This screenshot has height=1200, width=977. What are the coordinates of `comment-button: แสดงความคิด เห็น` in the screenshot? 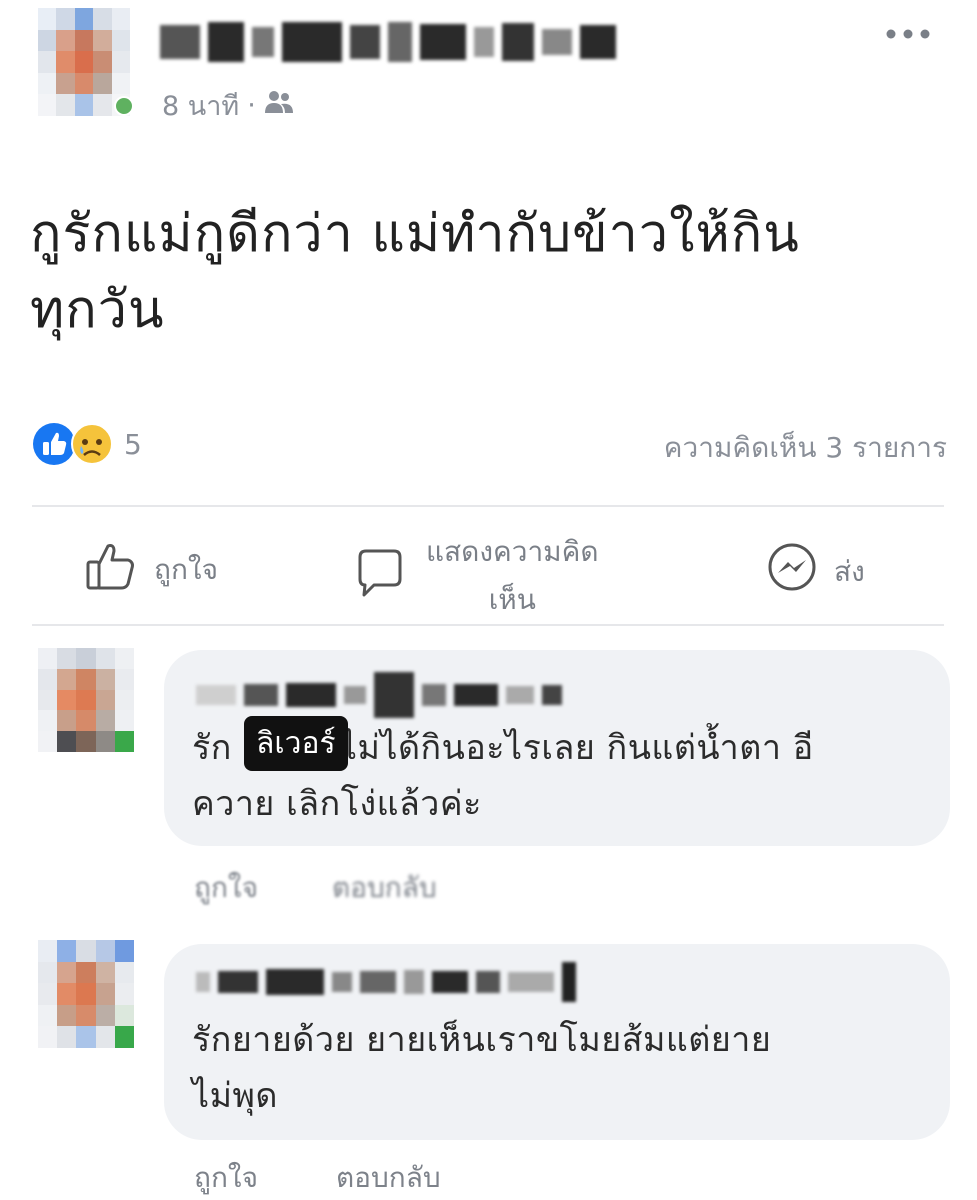 It's located at (475, 576).